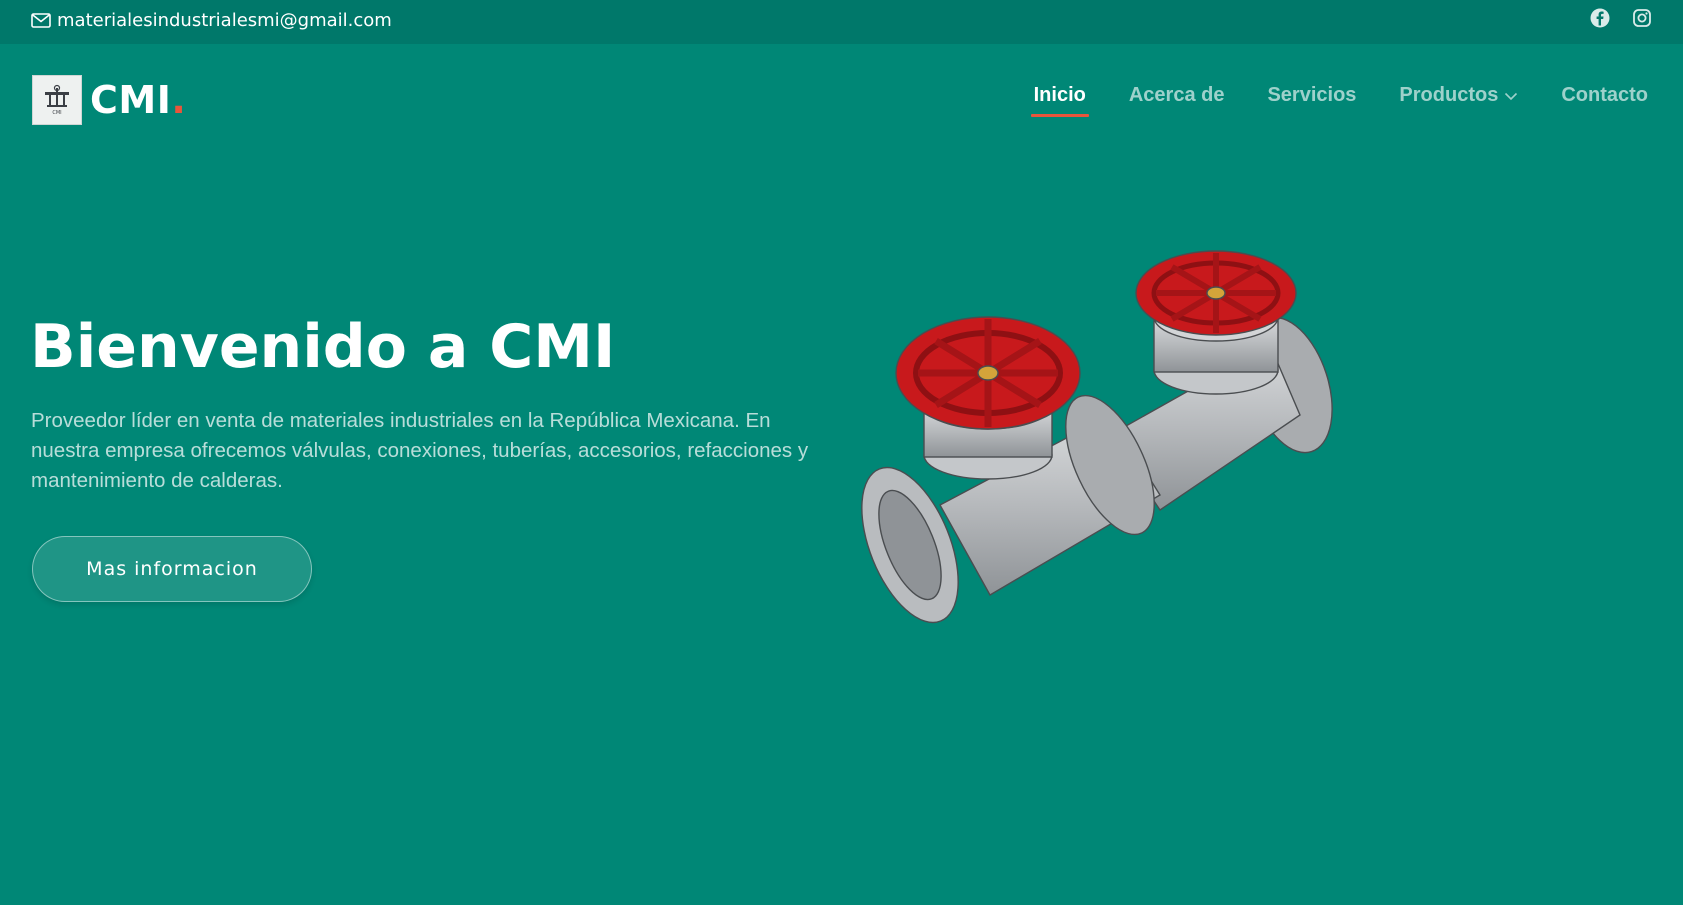 The width and height of the screenshot is (1683, 905). Describe the element at coordinates (1458, 100) in the screenshot. I see `nav-item-productos: Productos` at that location.